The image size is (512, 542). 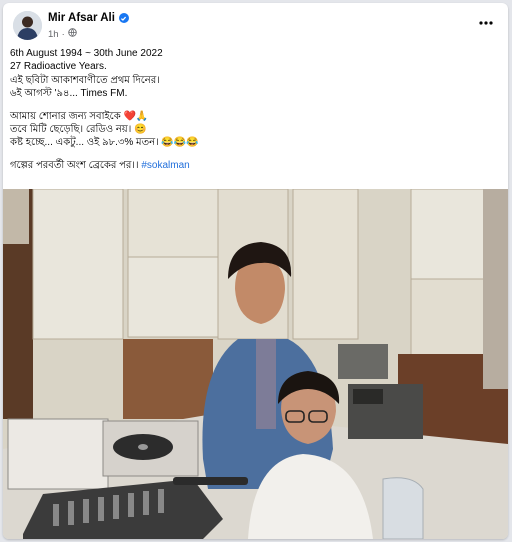 What do you see at coordinates (74, 165) in the screenshot?
I see `post-footer-text: গল্পের পরবর্তী অংশ ব্রেকের পর।।` at bounding box center [74, 165].